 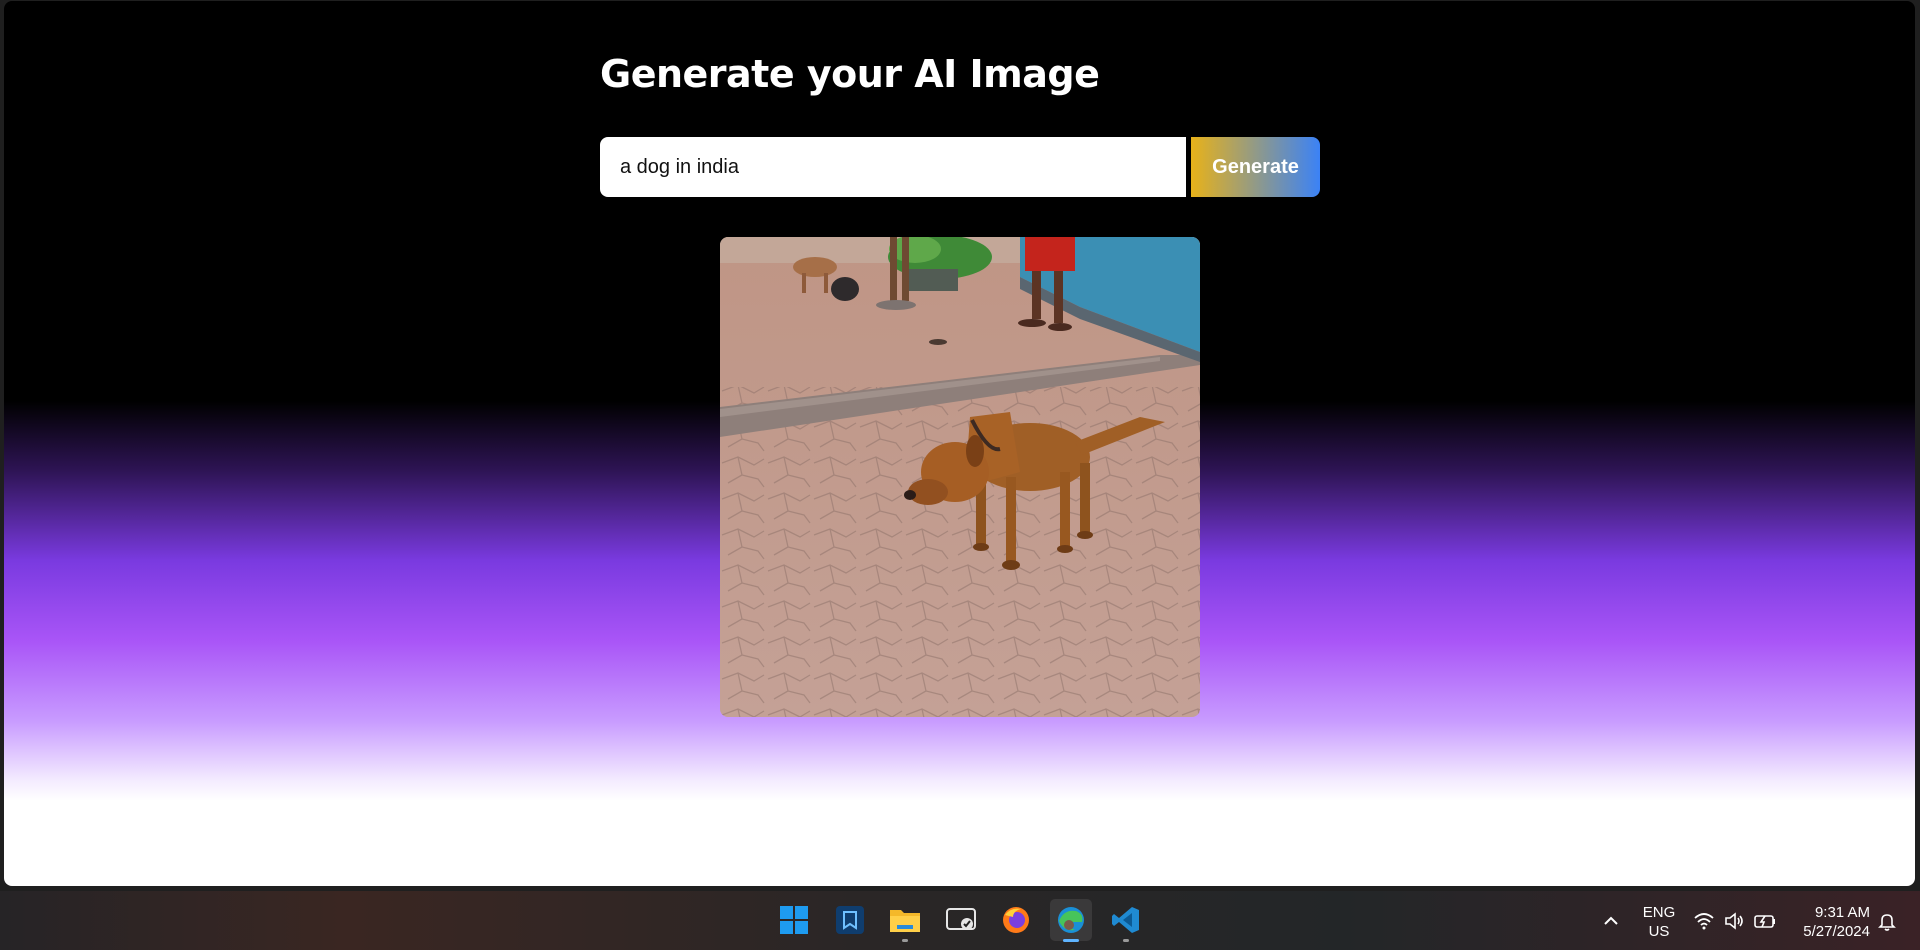 I want to click on sandbox-app-icon, so click(x=850, y=920).